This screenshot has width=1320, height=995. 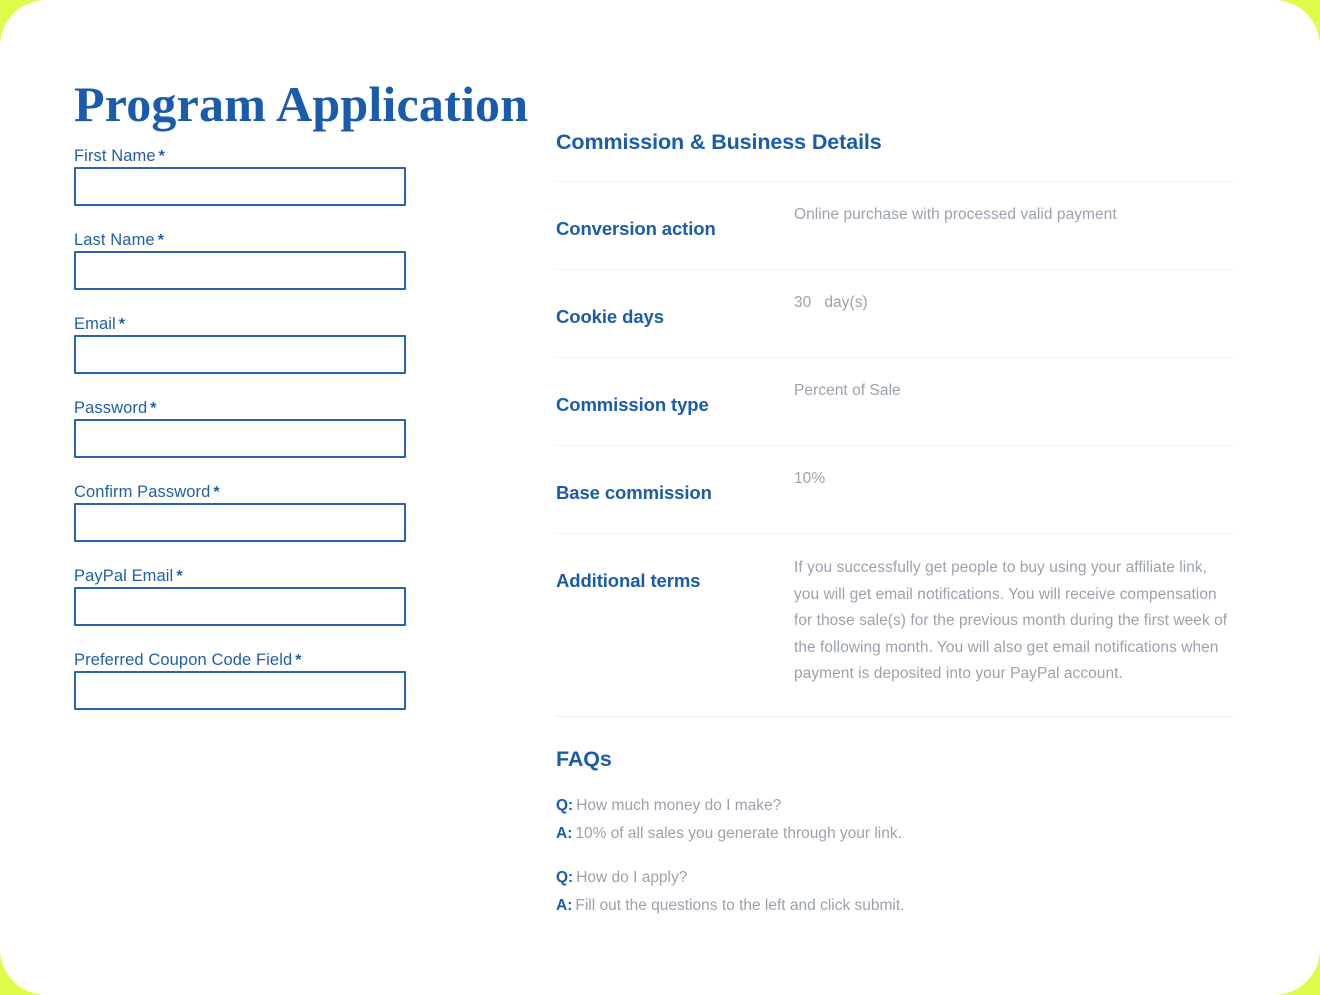 I want to click on detail-row-commission-type: Commission type Percent of Sale, so click(x=895, y=401).